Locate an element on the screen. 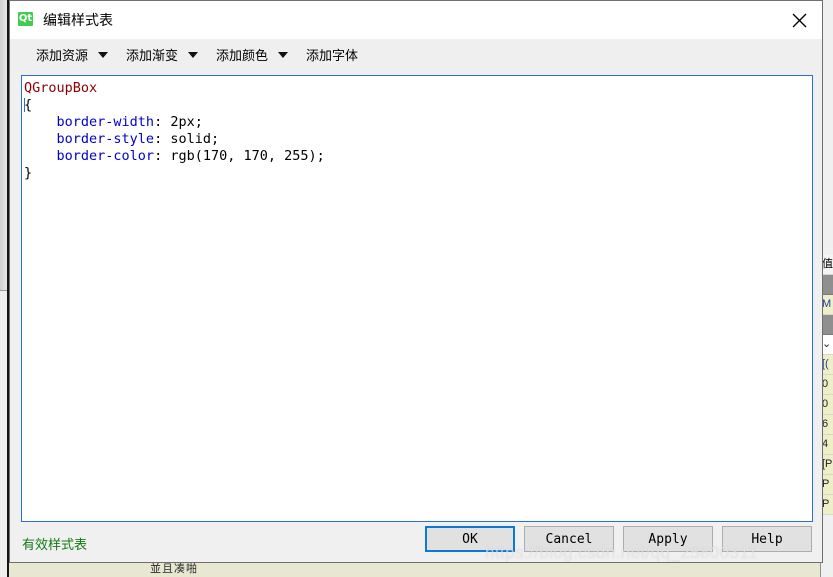 Image resolution: width=833 pixels, height=577 pixels. ok-button: OK is located at coordinates (470, 539).